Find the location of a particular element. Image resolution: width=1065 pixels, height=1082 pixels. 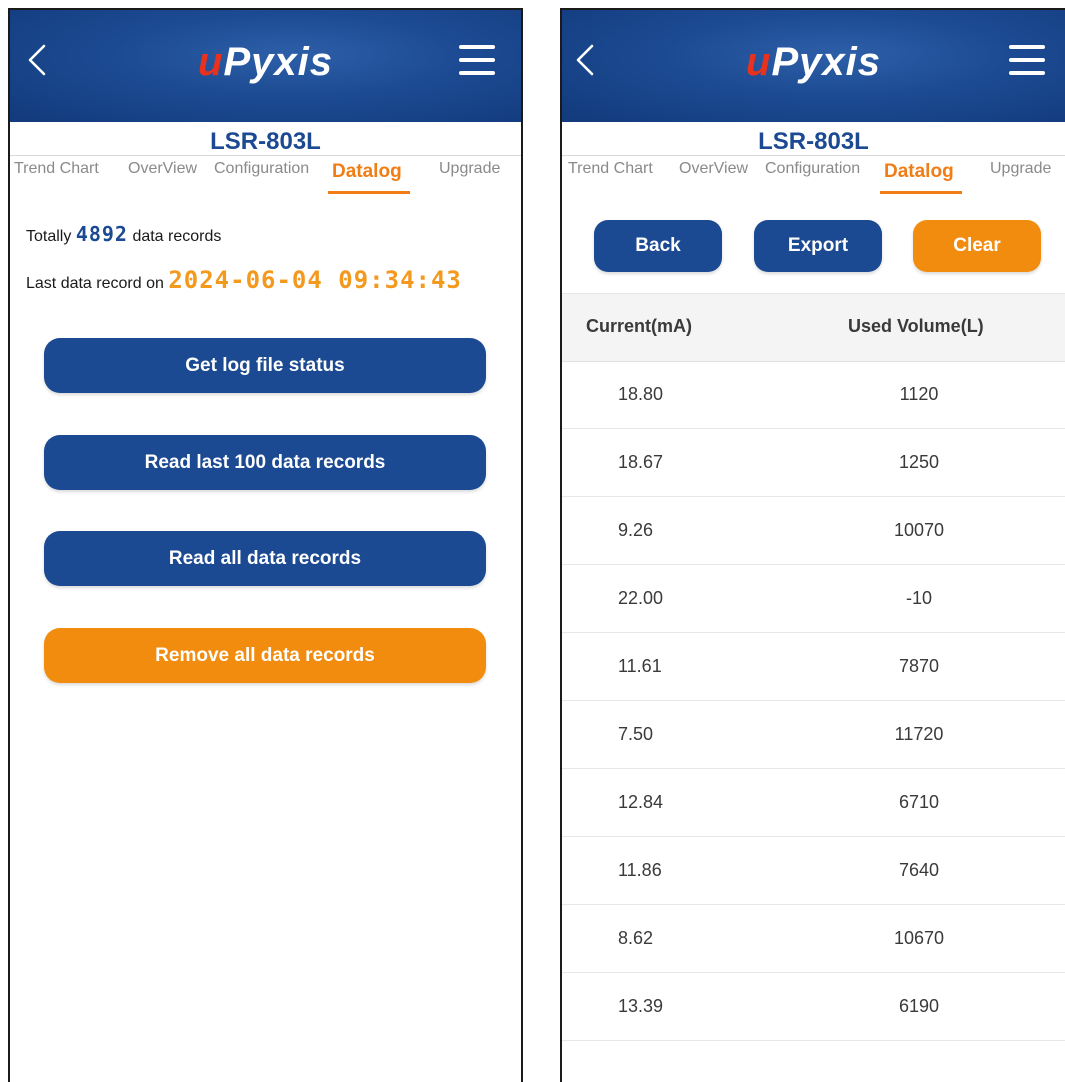

cell-current: 11.61 is located at coordinates (640, 666).